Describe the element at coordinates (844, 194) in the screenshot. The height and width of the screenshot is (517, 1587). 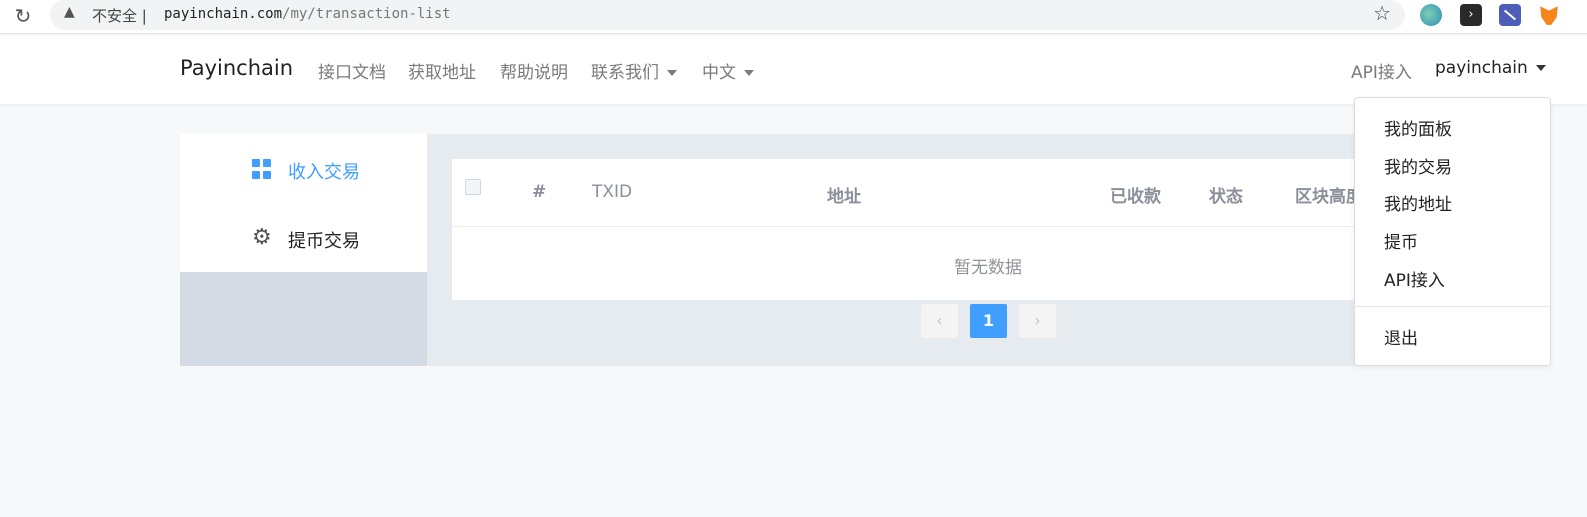
I see `column-header-address: 地址` at that location.